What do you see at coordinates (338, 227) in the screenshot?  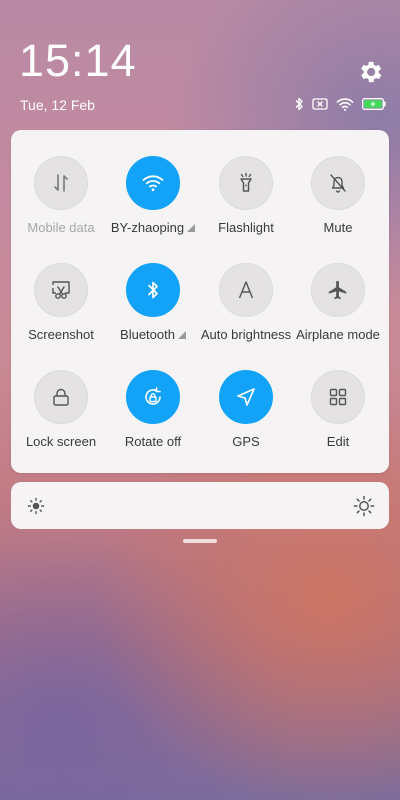 I see `tile-label: Mute` at bounding box center [338, 227].